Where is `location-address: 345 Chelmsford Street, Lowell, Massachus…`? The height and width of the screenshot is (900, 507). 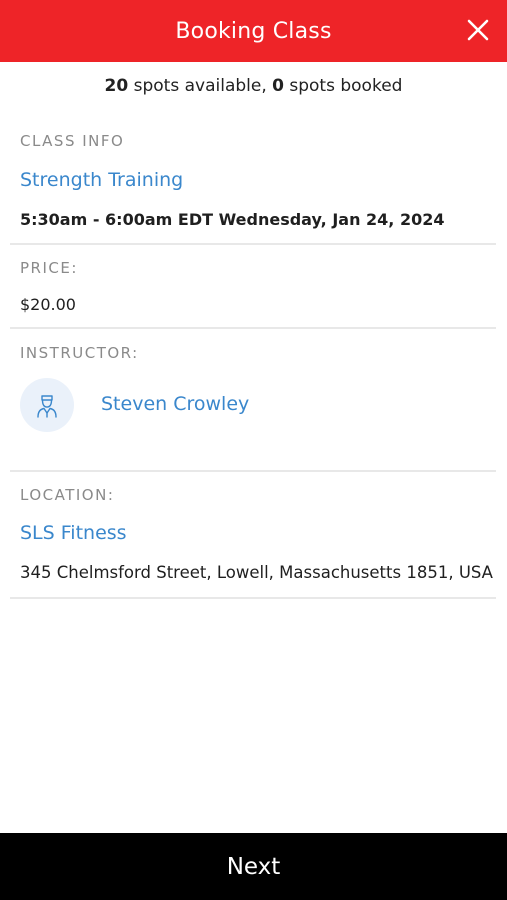
location-address: 345 Chelmsford Street, Lowell, Massachus… is located at coordinates (256, 572).